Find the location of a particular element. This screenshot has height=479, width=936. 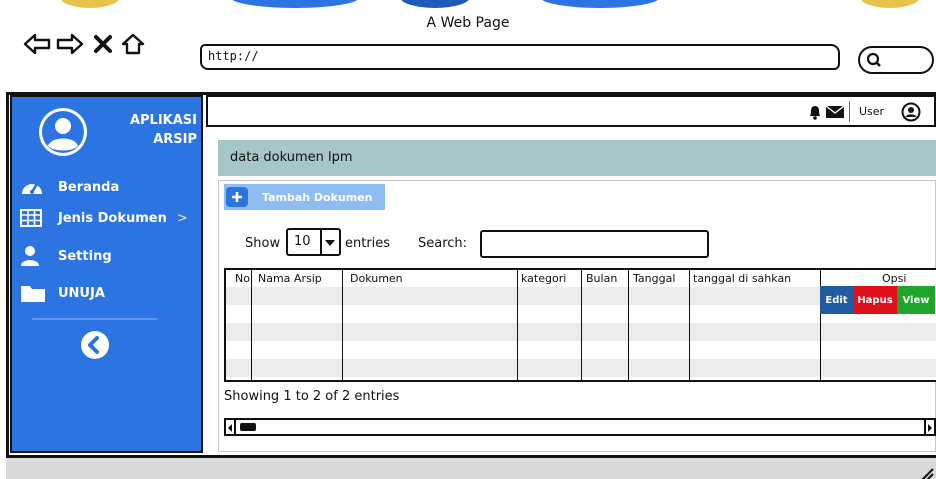

column-header-no: No is located at coordinates (242, 278).